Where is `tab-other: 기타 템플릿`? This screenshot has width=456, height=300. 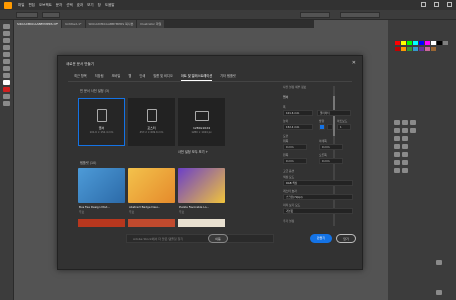 tab-other: 기타 템플릿 is located at coordinates (228, 77).